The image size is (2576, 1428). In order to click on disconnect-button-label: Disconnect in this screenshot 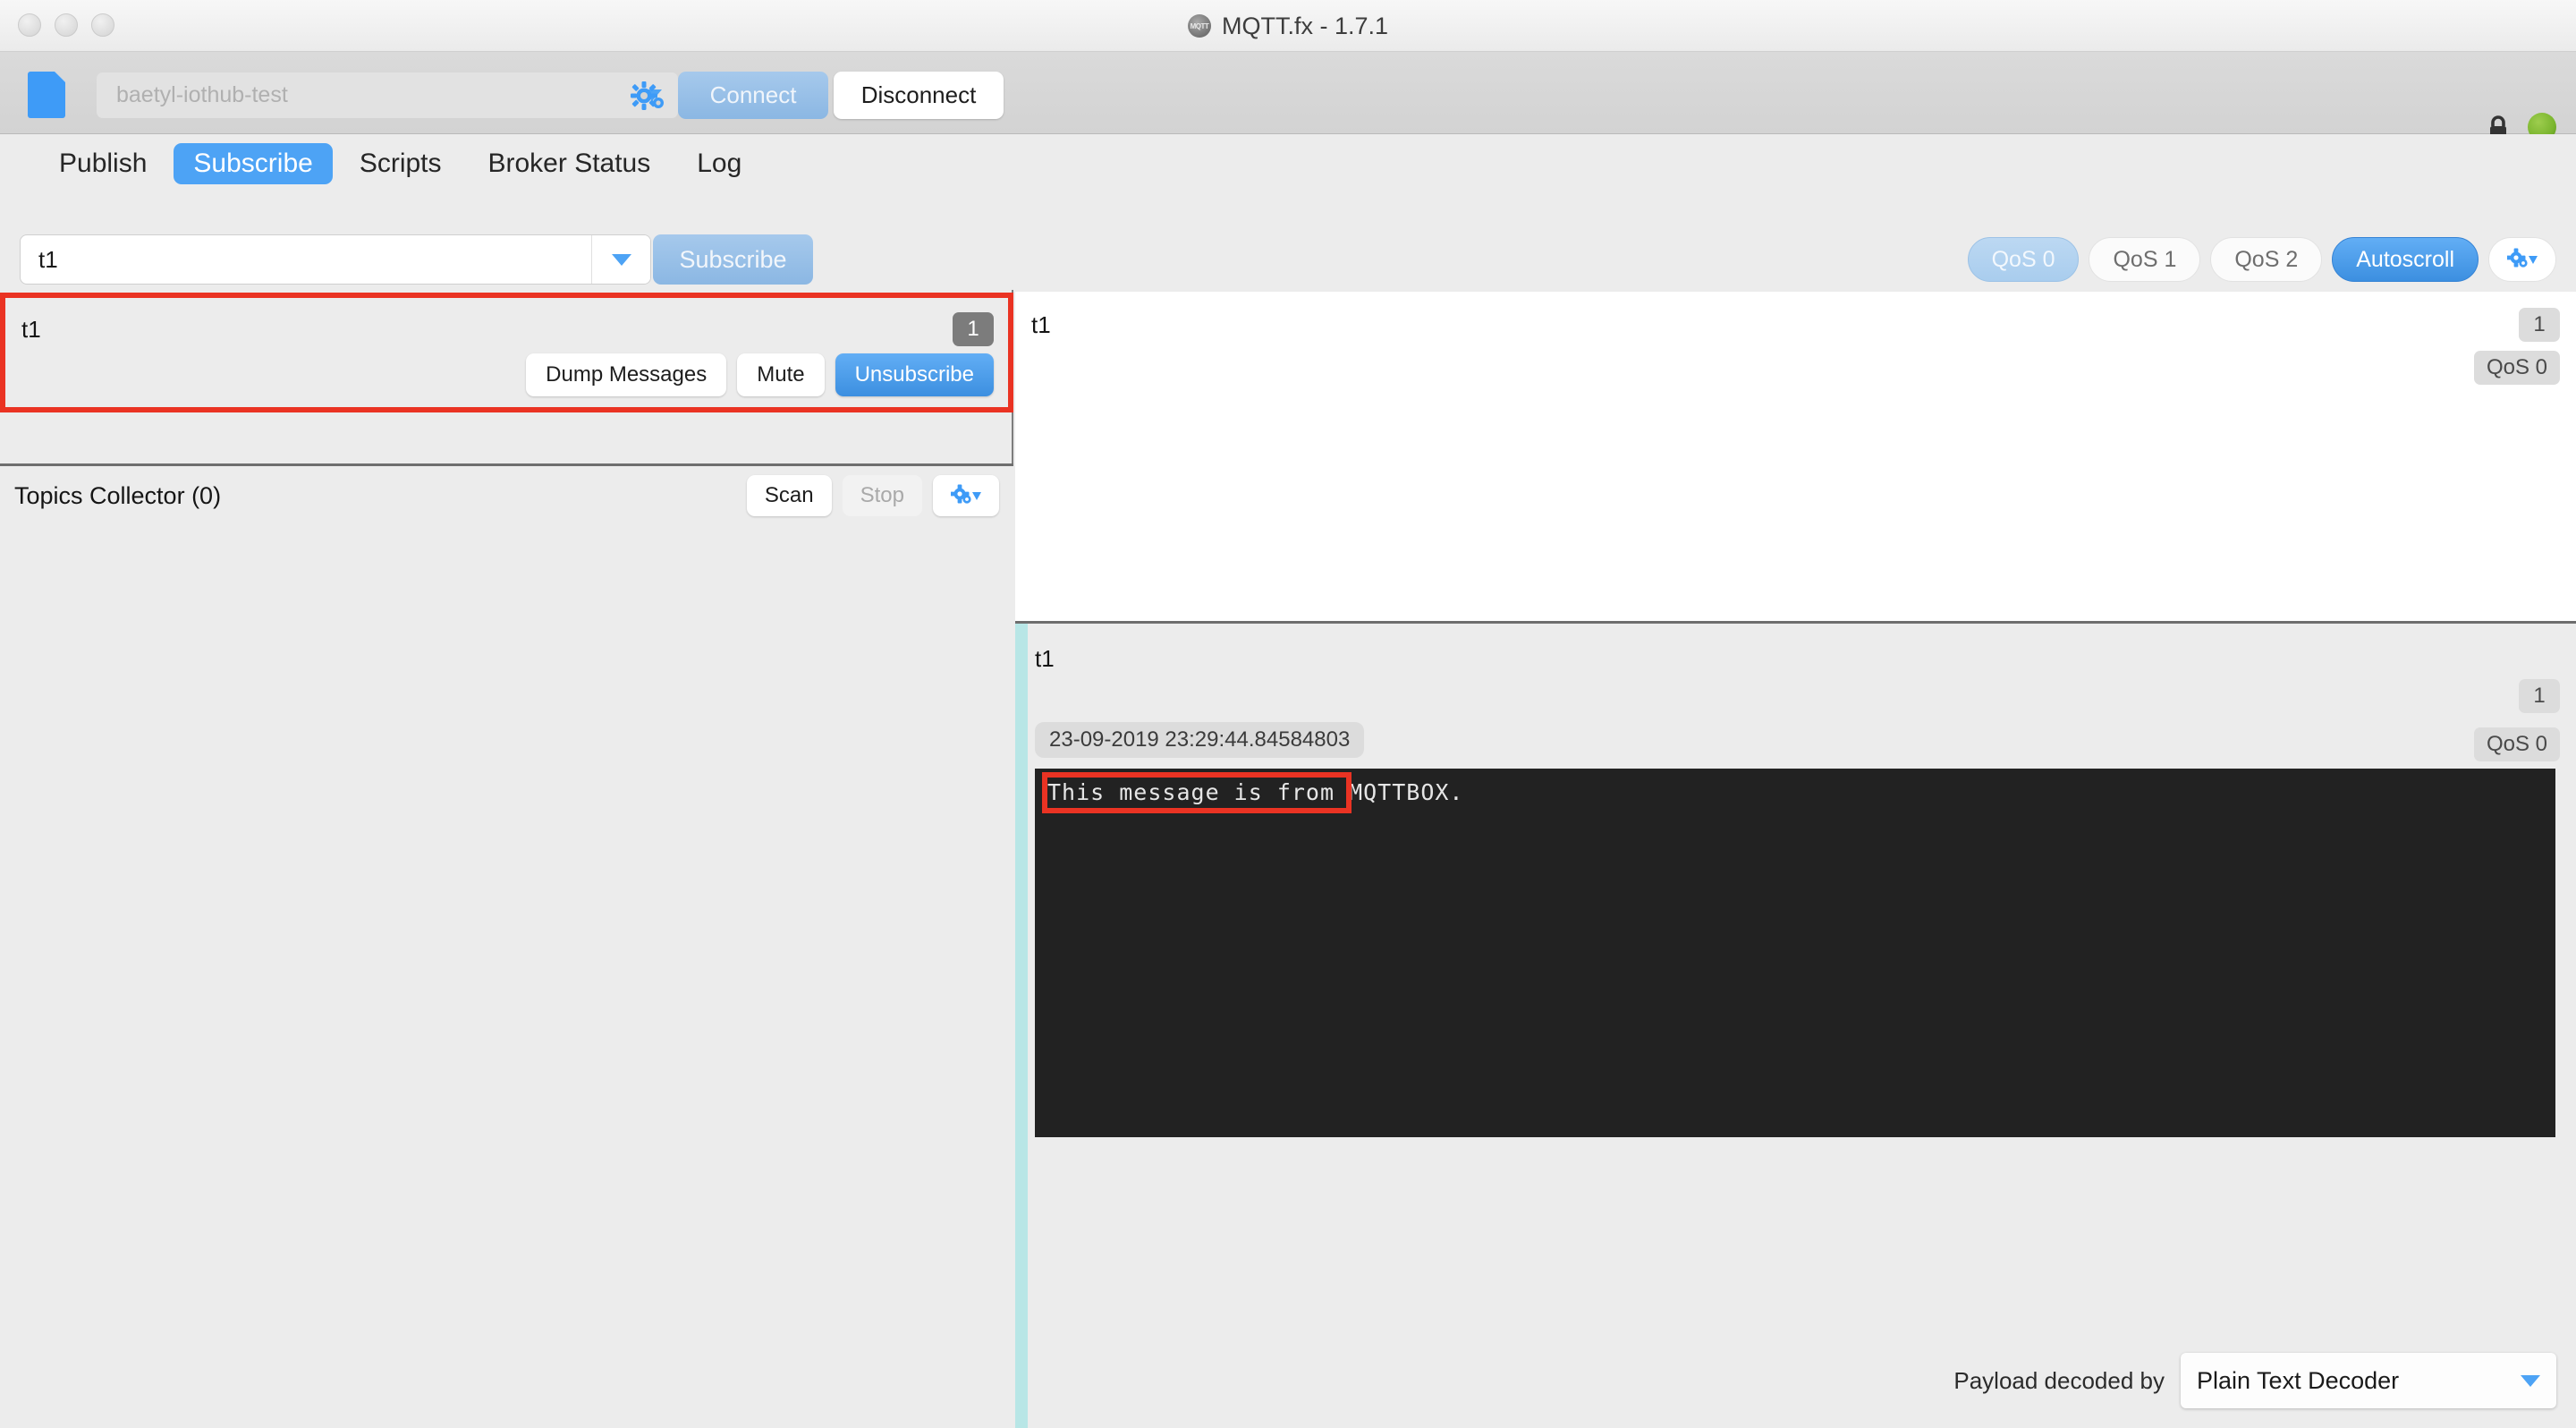, I will do `click(918, 94)`.